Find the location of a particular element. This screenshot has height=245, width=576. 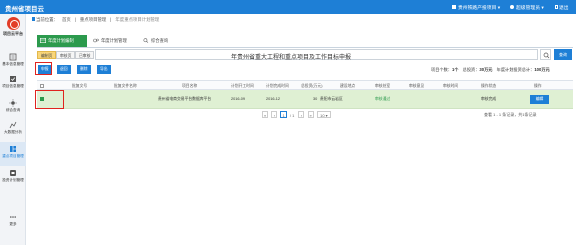

breadcrumb-key-projects: 重点项目管理 is located at coordinates (93, 19).